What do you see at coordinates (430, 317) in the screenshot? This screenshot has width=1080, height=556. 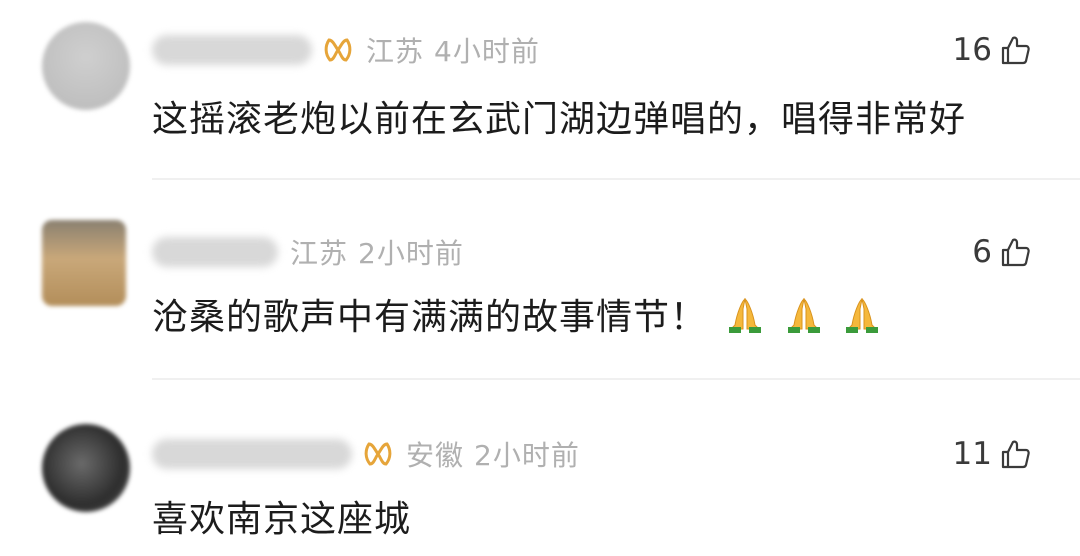 I see `comment-text-content: 沧桑的歌声中有满满的故事情节！` at bounding box center [430, 317].